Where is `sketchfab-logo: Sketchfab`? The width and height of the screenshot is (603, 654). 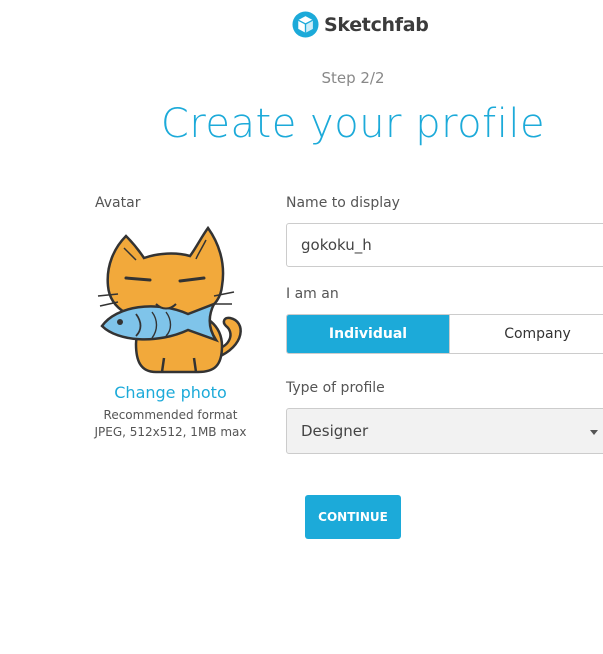 sketchfab-logo: Sketchfab is located at coordinates (360, 24).